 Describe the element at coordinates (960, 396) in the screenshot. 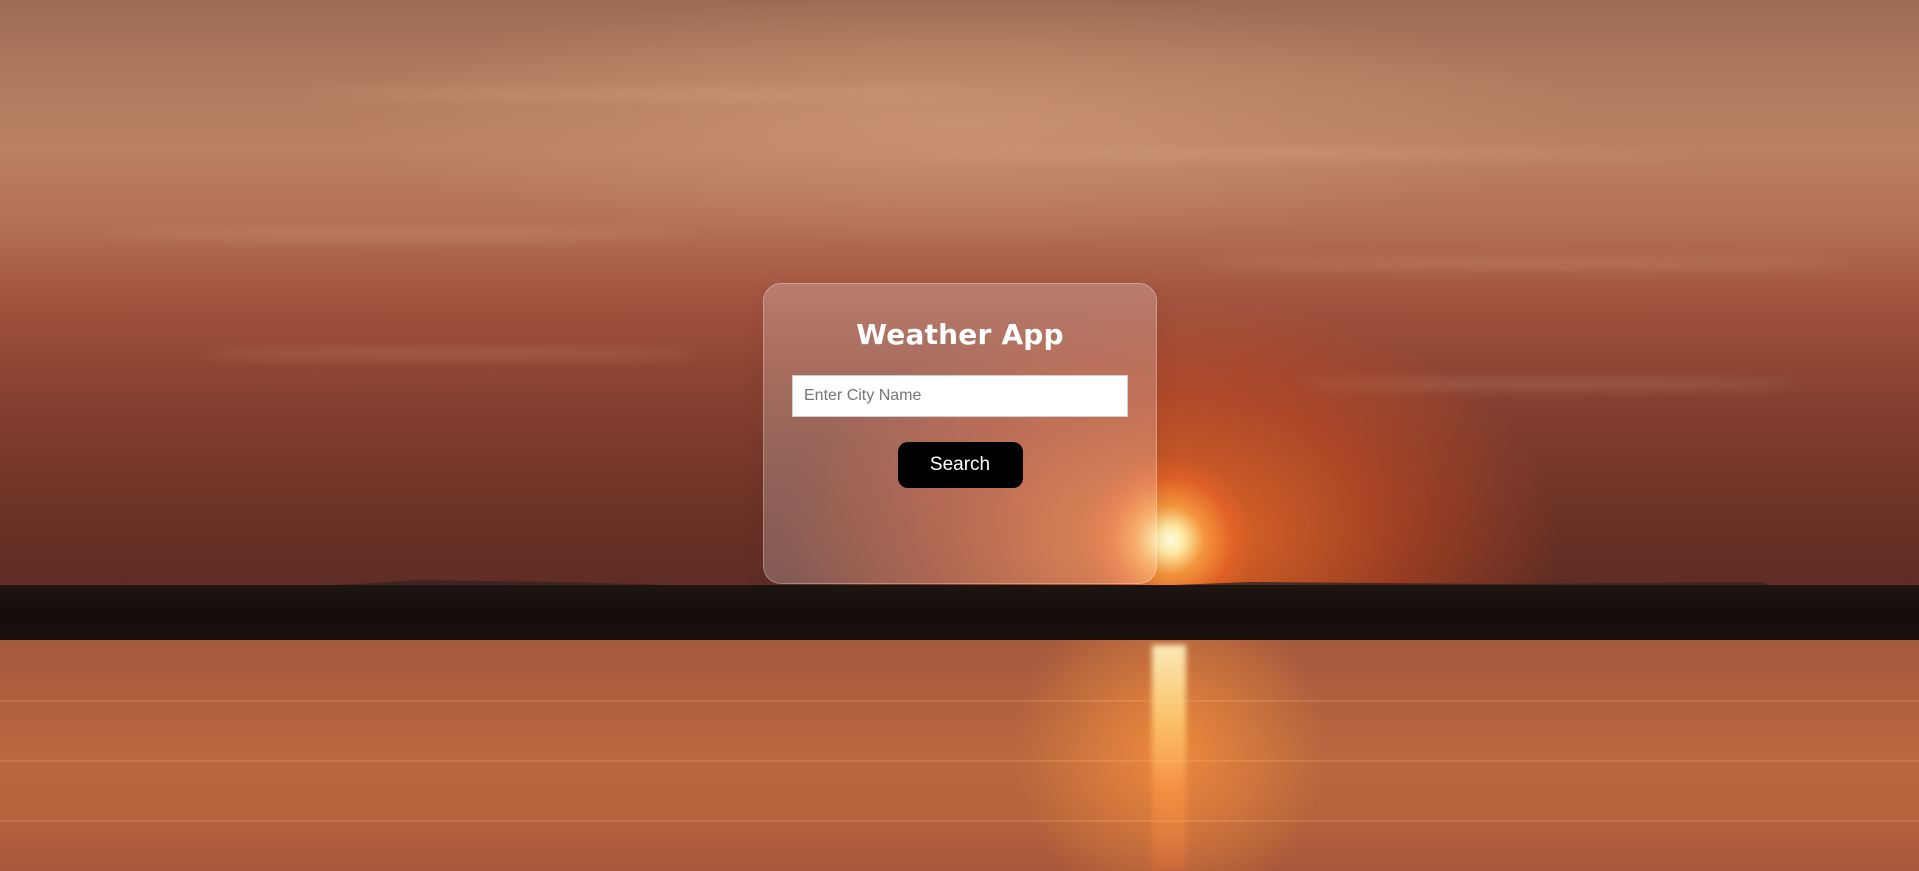

I see `city-name-input` at that location.